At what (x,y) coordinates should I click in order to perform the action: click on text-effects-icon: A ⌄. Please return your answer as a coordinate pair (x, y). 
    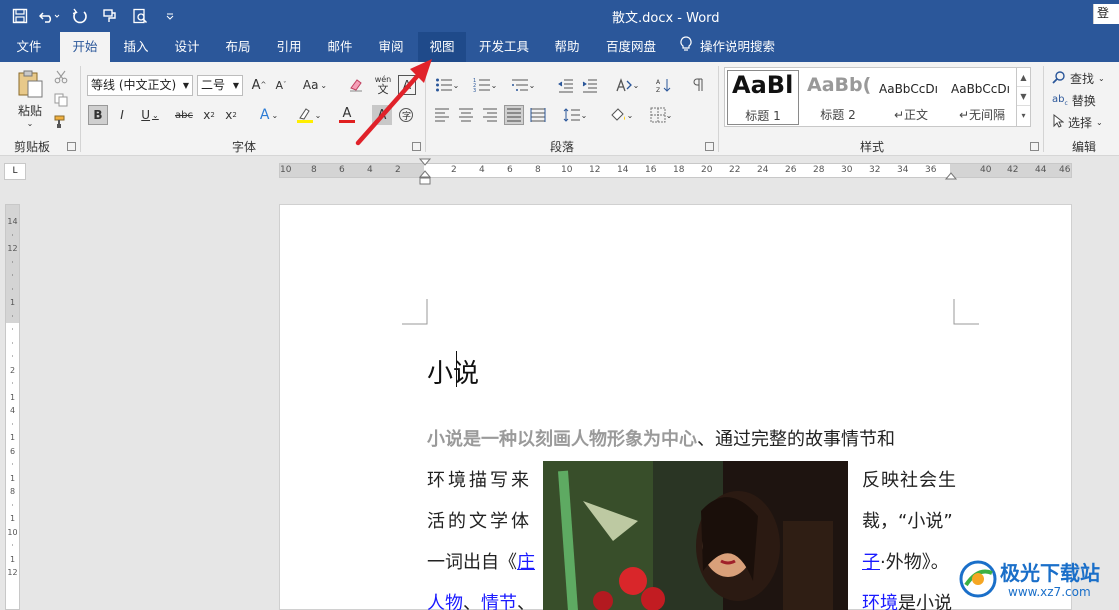
    Looking at the image, I should click on (269, 115).